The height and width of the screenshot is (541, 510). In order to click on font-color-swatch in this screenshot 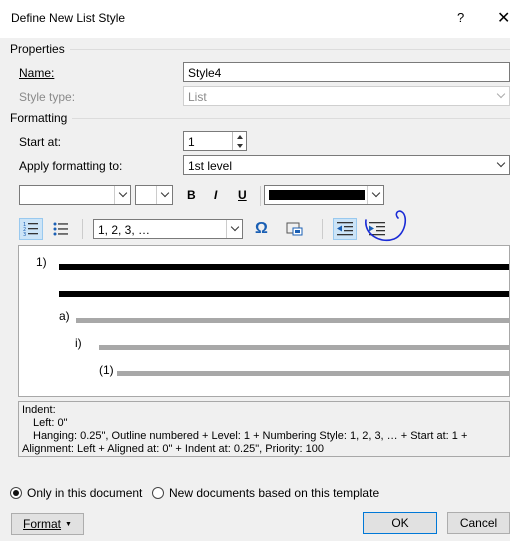, I will do `click(317, 195)`.